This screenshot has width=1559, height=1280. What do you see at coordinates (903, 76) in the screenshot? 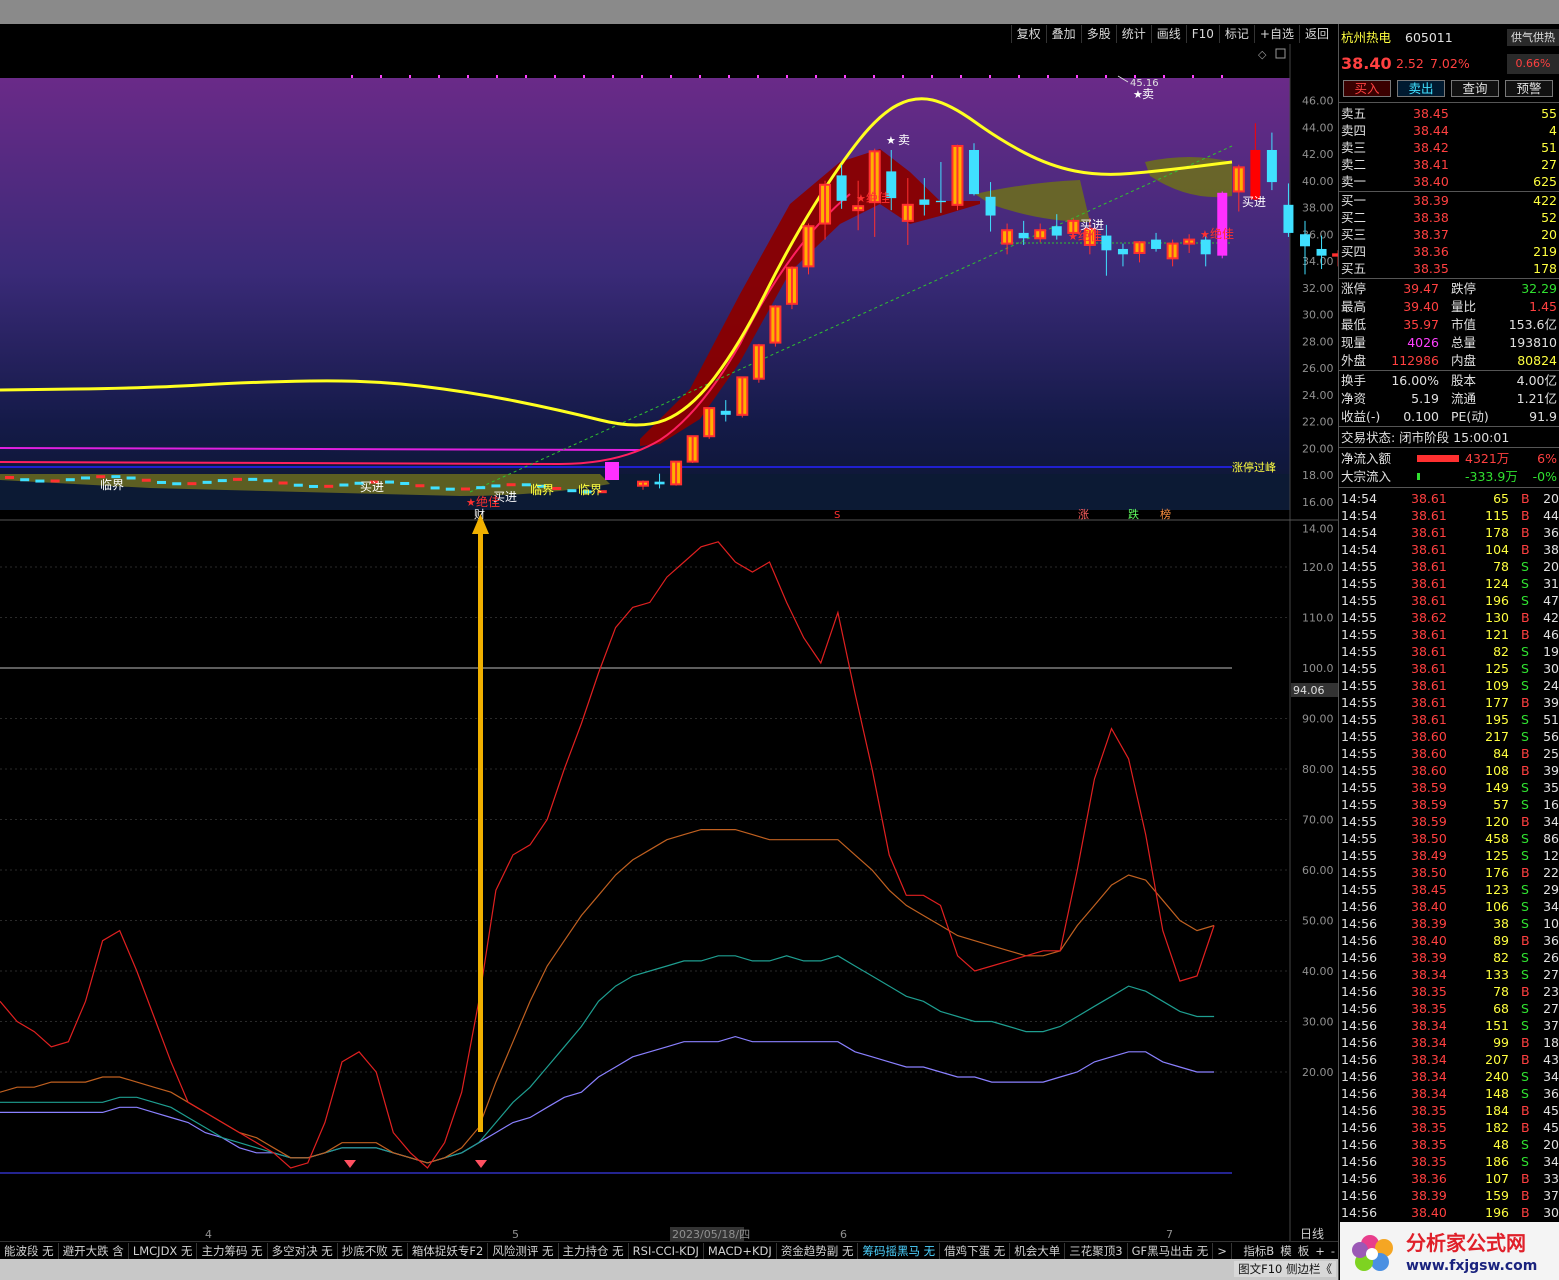
I see `top-marker` at bounding box center [903, 76].